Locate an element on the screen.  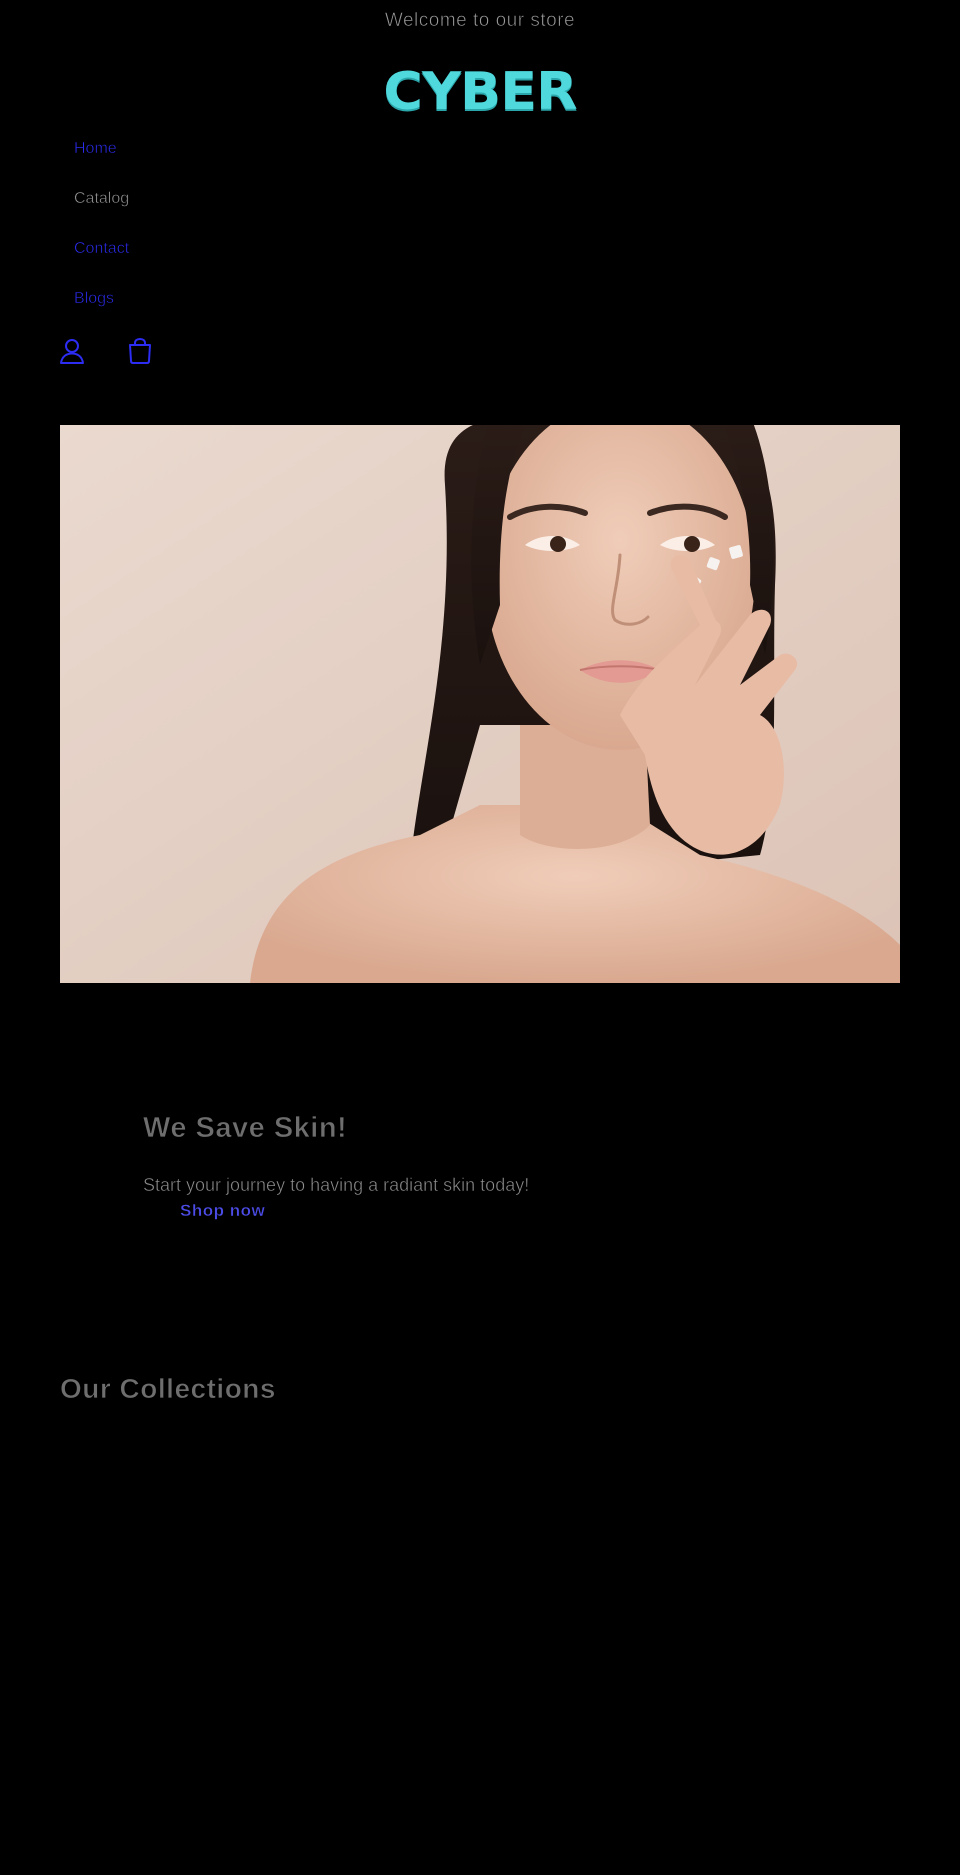
collections-heading: Our Collections is located at coordinates (168, 1389).